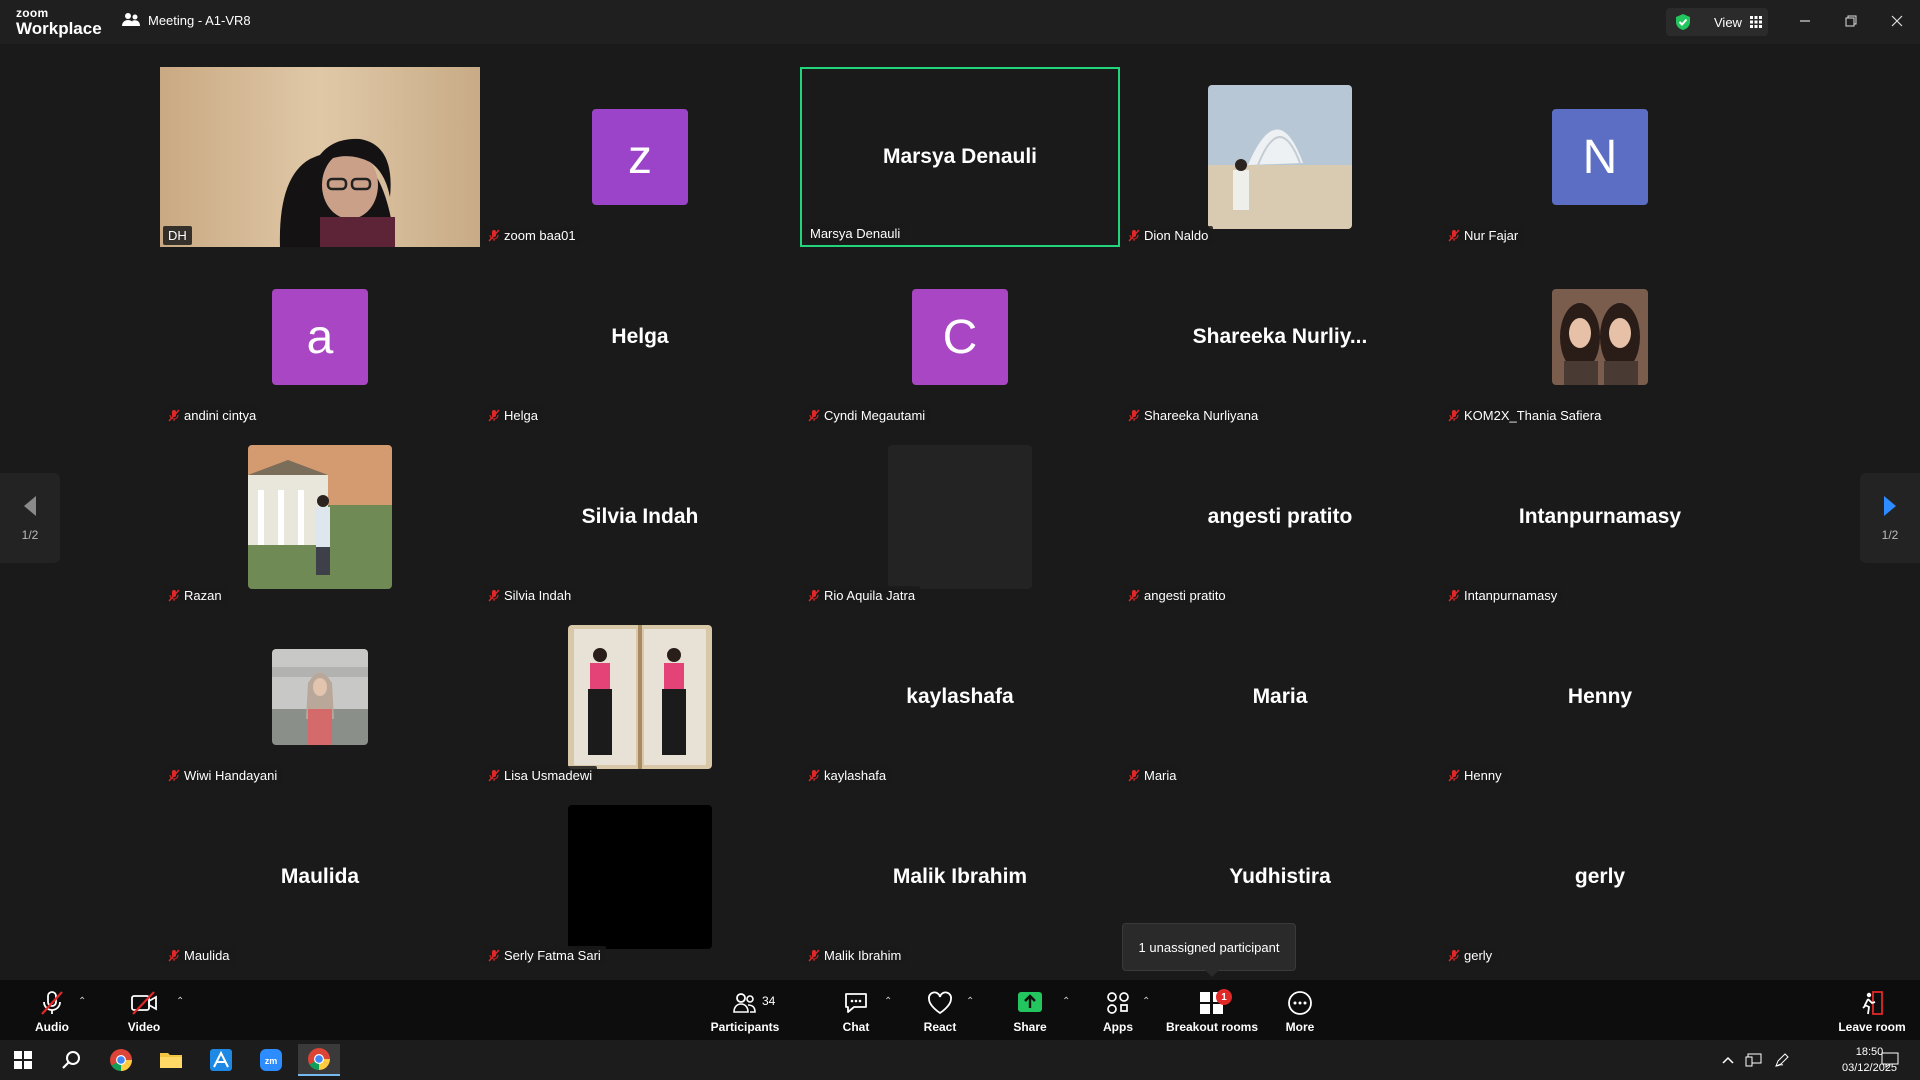  What do you see at coordinates (177, 235) in the screenshot?
I see `participant-name-tag: DH` at bounding box center [177, 235].